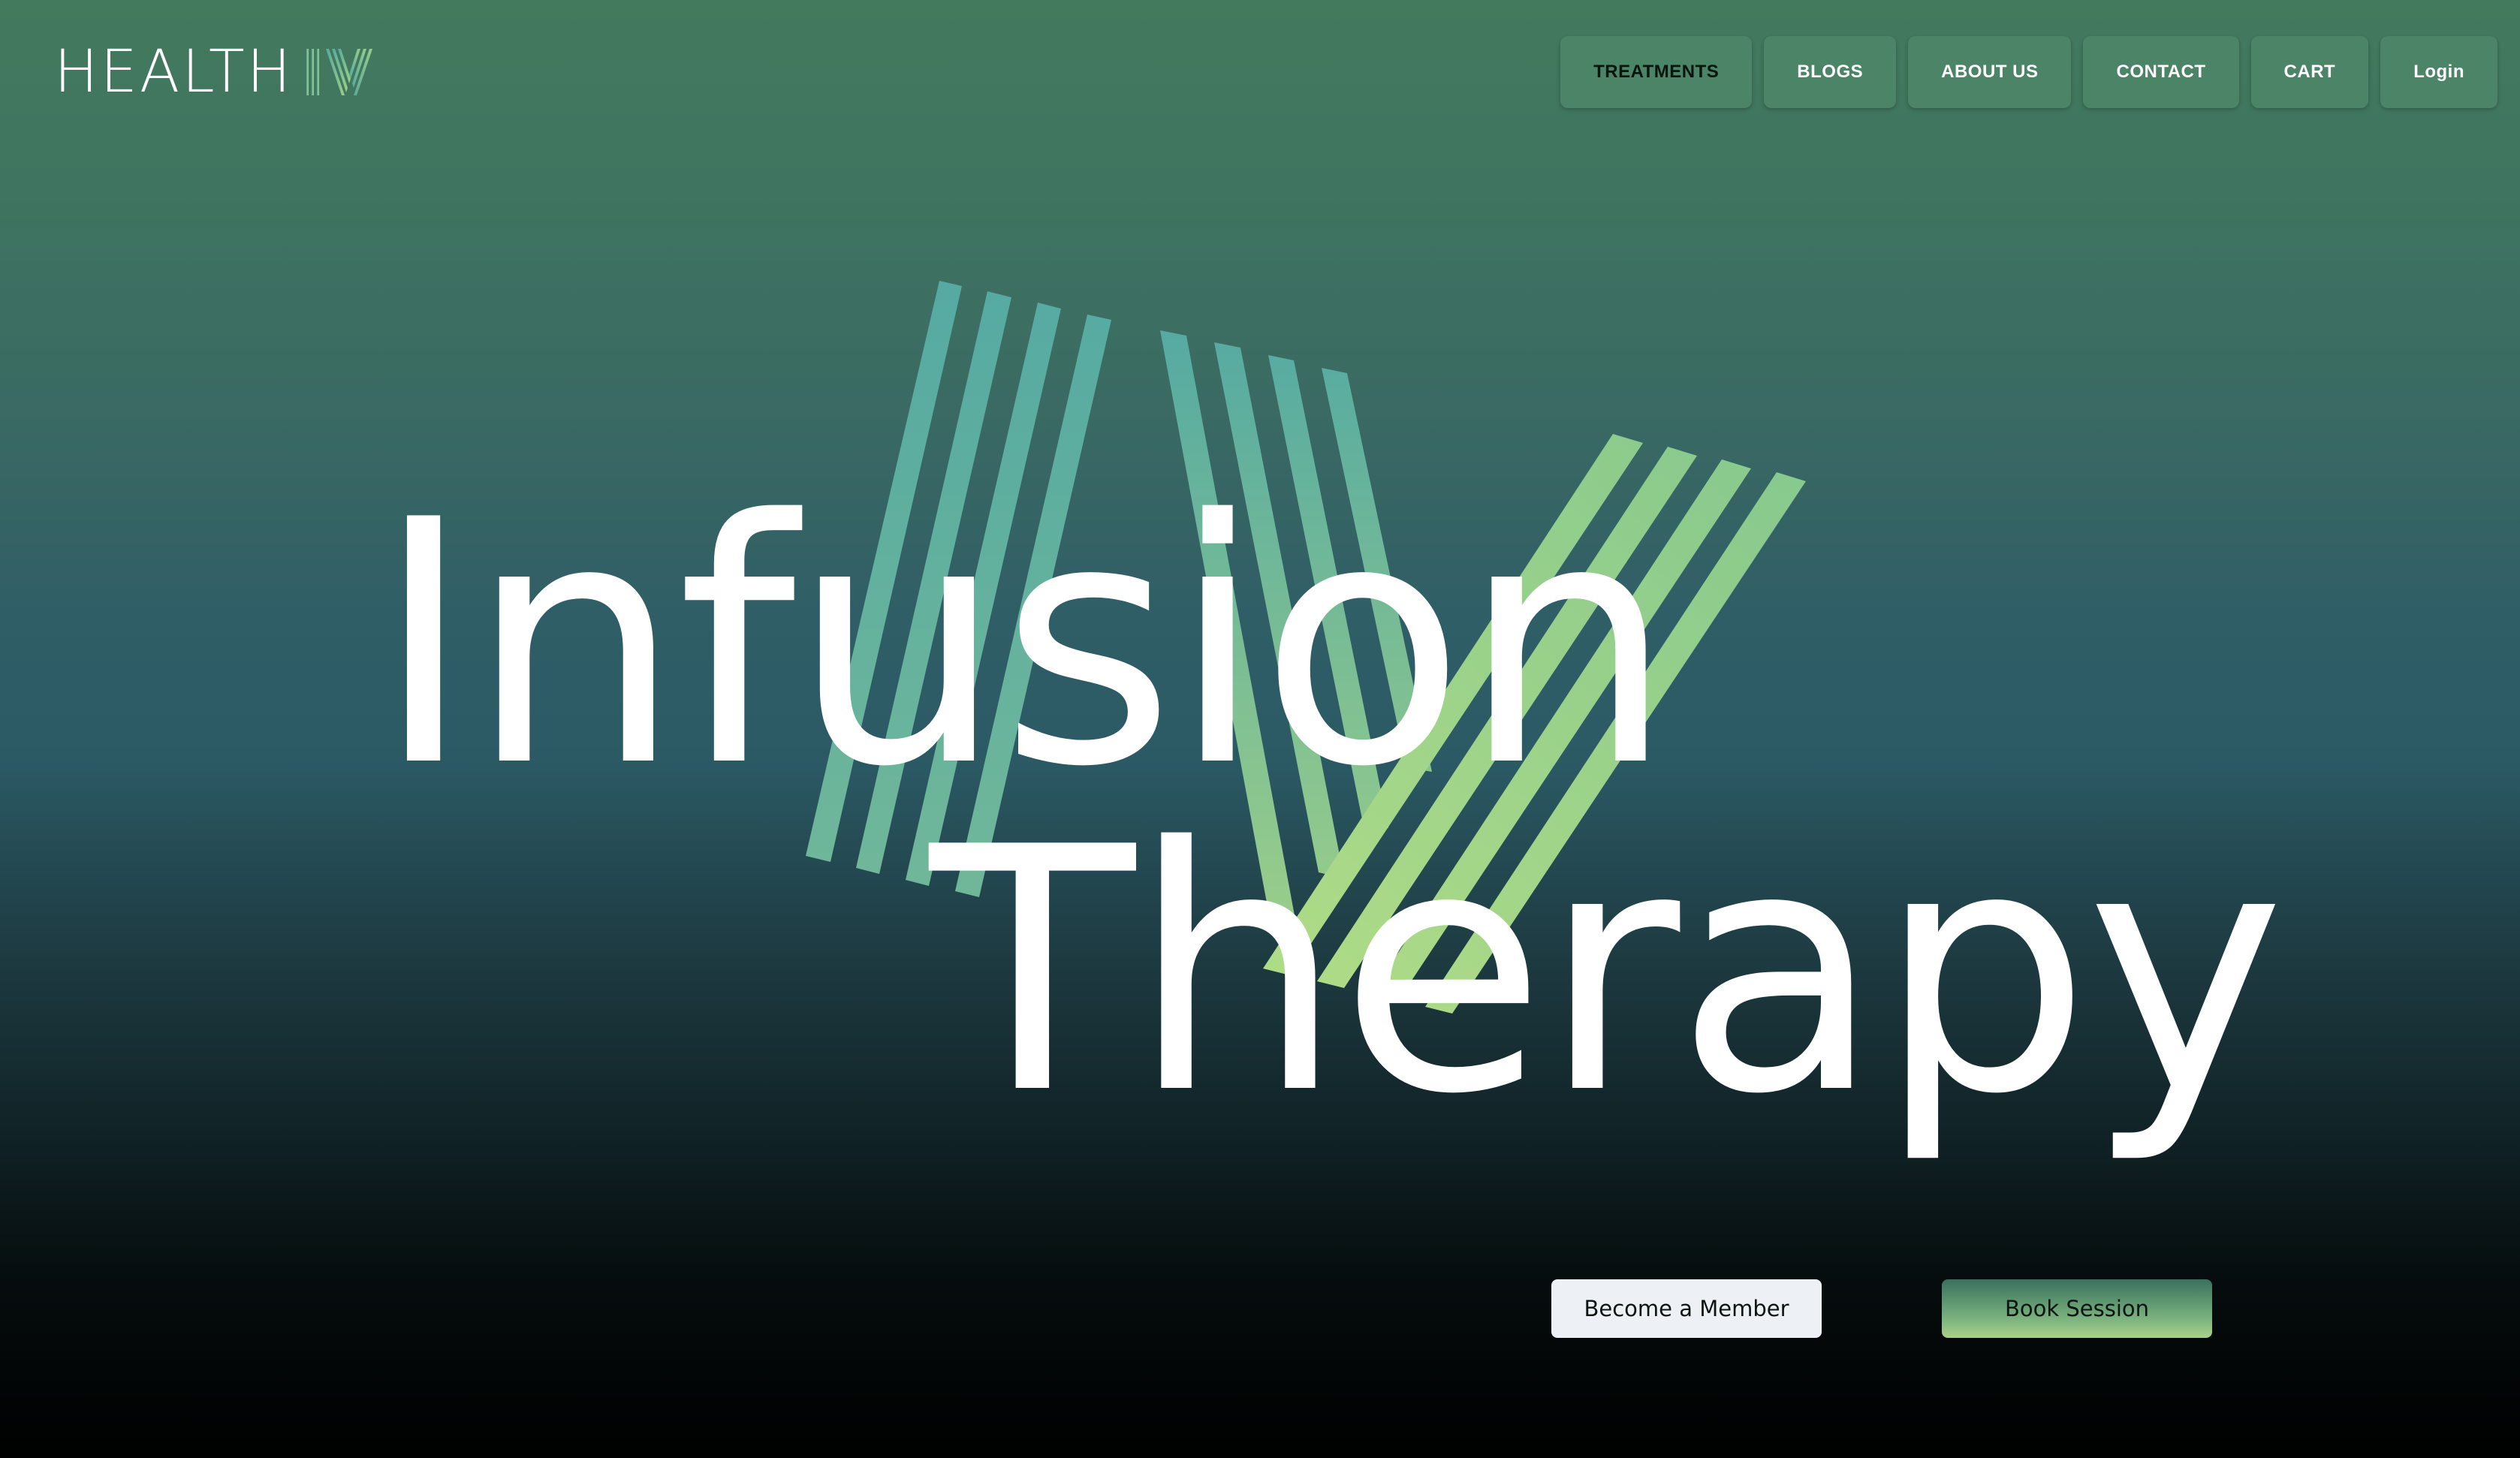 The image size is (2520, 1458). What do you see at coordinates (1830, 72) in the screenshot?
I see `nav-blogs-button: BLOGS` at bounding box center [1830, 72].